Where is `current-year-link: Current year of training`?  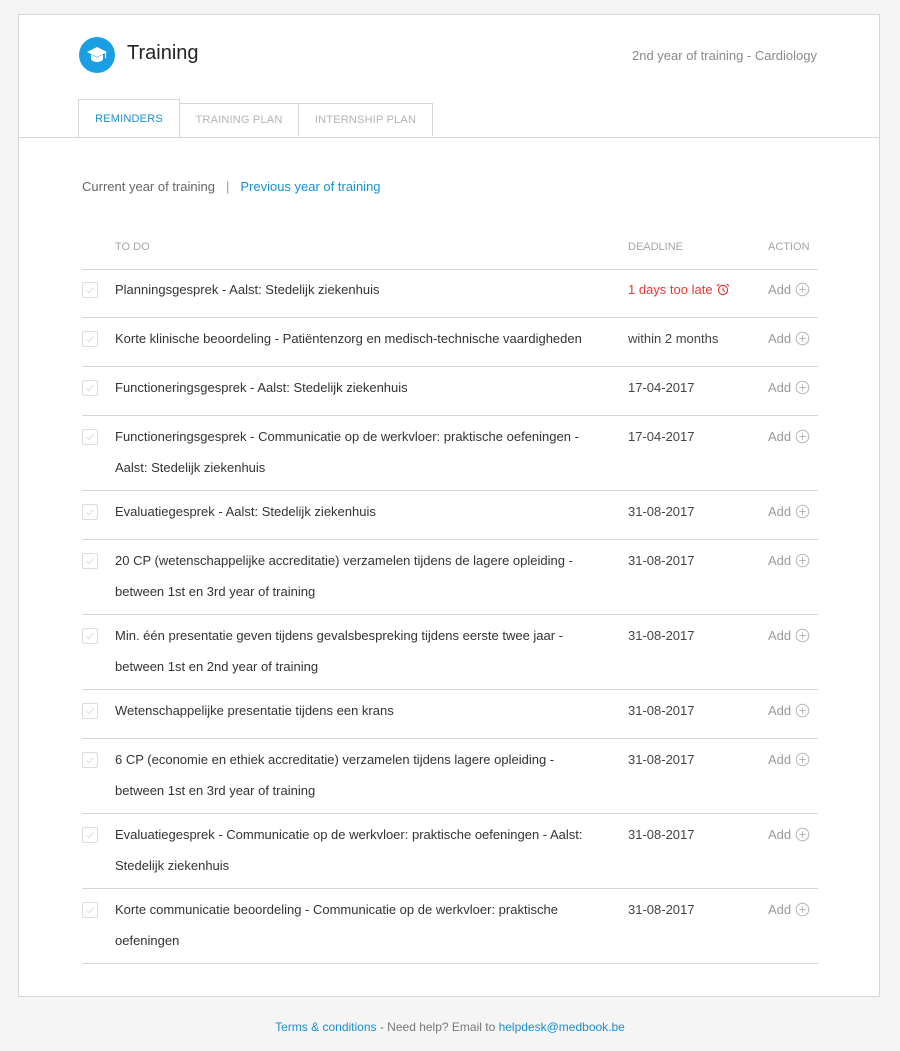 current-year-link: Current year of training is located at coordinates (148, 186).